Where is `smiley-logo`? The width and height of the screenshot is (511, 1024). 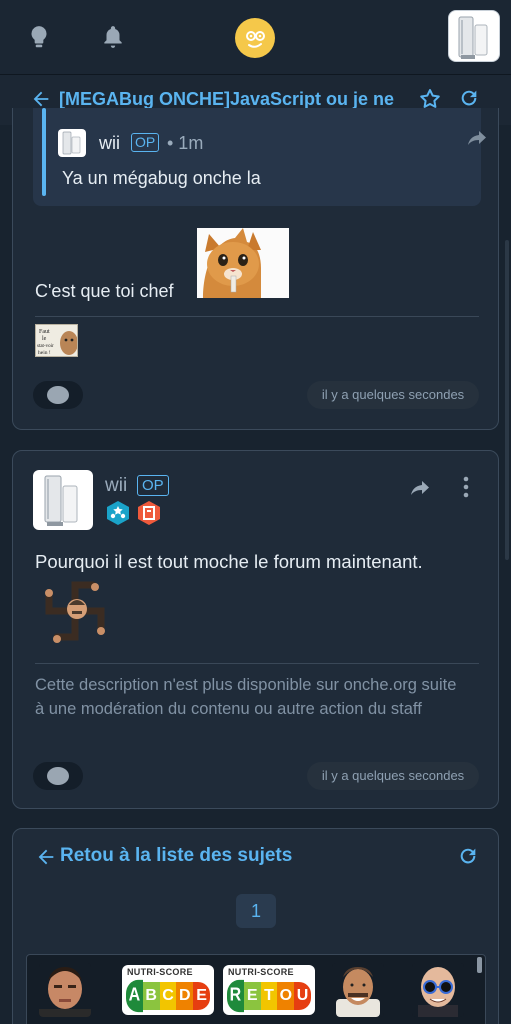
smiley-logo is located at coordinates (255, 38).